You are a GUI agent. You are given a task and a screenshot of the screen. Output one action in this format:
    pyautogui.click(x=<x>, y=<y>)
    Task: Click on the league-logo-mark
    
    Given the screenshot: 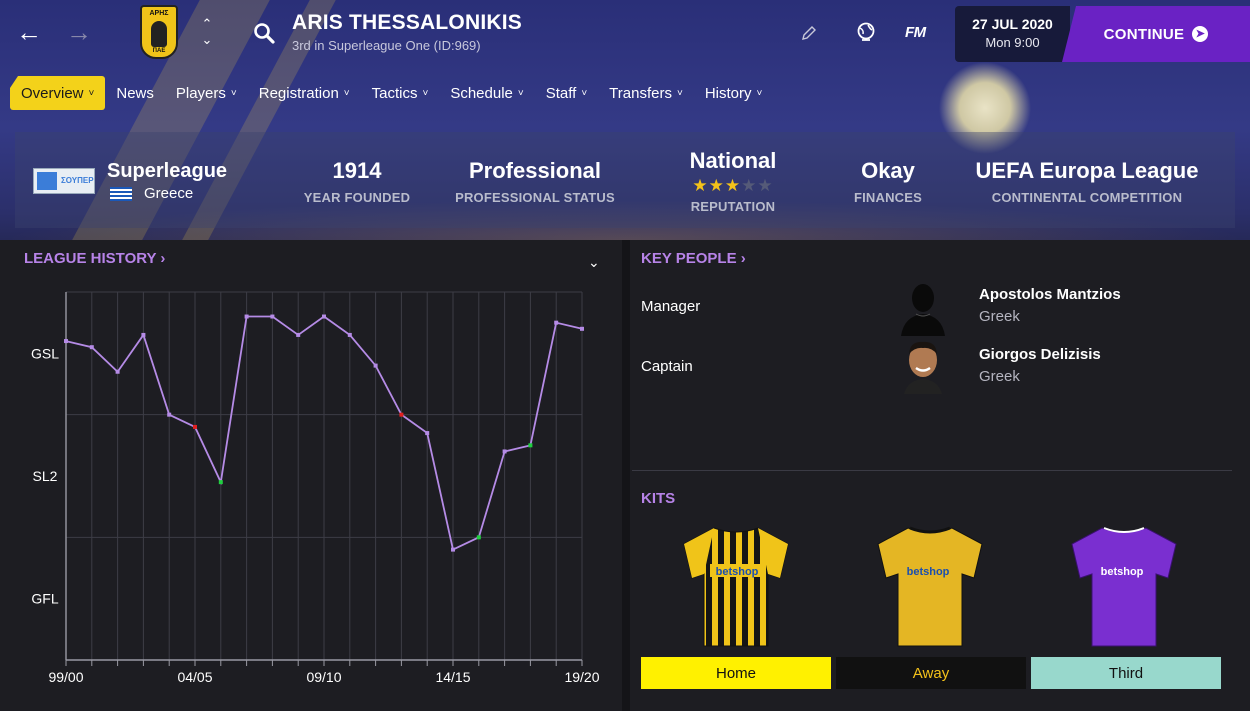 What is the action you would take?
    pyautogui.click(x=47, y=181)
    